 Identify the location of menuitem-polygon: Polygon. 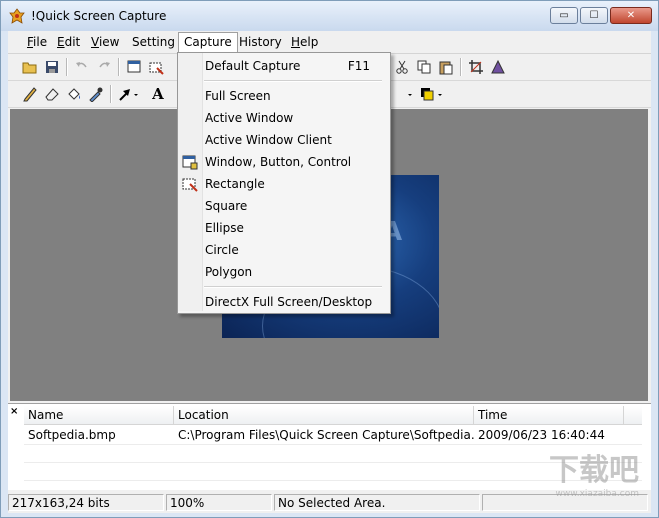
(283, 272).